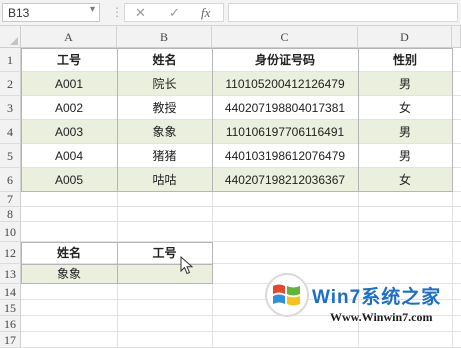 The image size is (461, 348). Describe the element at coordinates (285, 84) in the screenshot. I see `table-cell: 110105200412126479` at that location.